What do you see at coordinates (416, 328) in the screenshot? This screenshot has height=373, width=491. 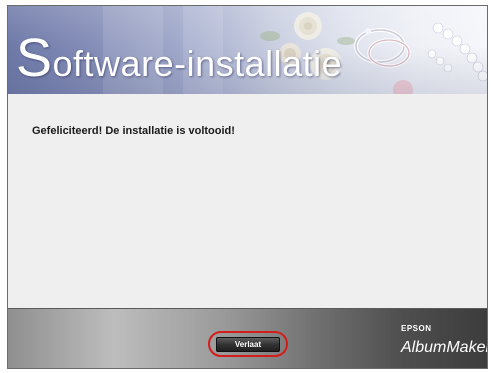 I see `brand-maker: EPSON` at bounding box center [416, 328].